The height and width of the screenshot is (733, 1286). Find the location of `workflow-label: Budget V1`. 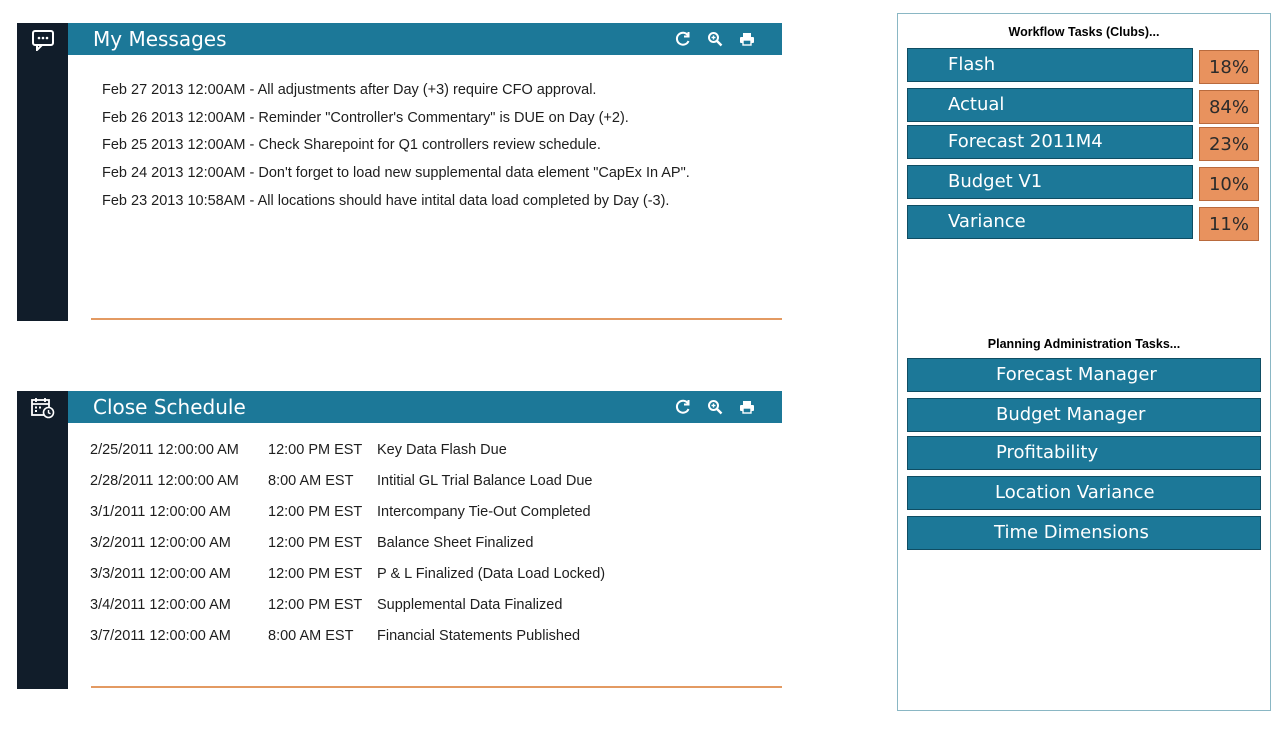

workflow-label: Budget V1 is located at coordinates (995, 181).